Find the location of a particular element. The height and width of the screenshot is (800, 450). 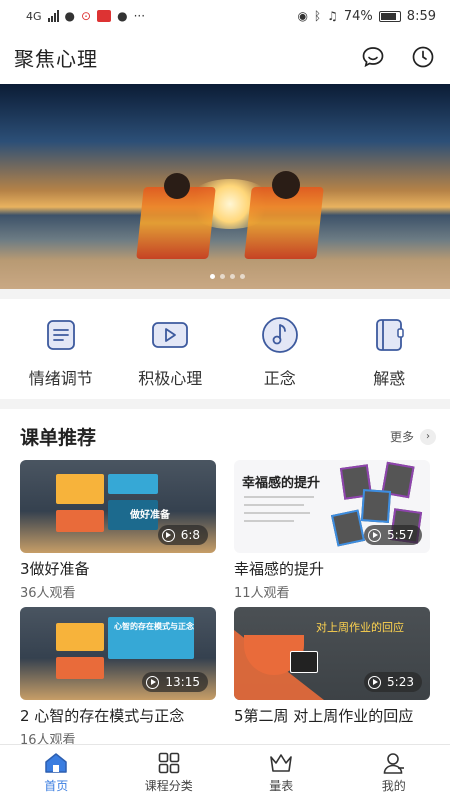

duration-text: 13:15 is located at coordinates (182, 682).